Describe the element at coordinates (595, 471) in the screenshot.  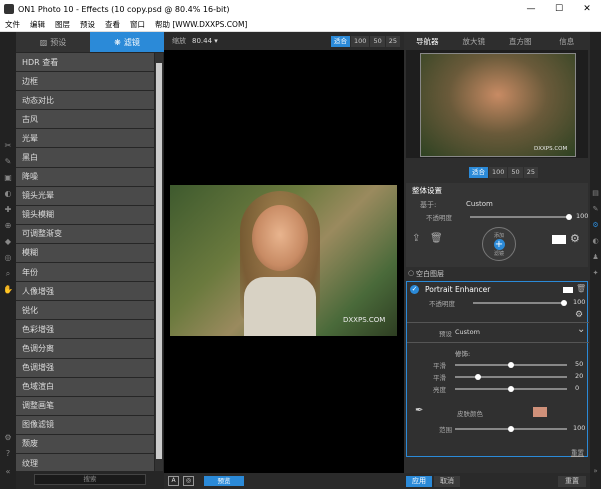
I see `collapse-right-icon: »` at that location.